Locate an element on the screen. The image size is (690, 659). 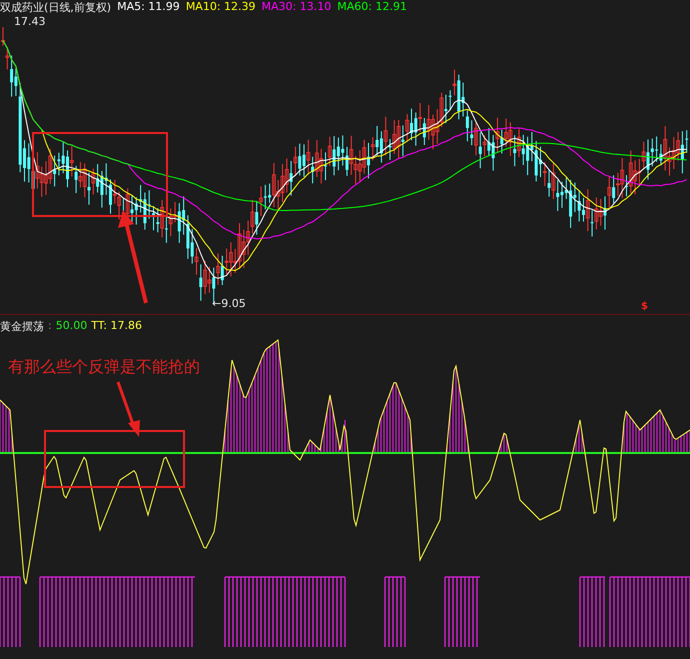
high-price-label: 17.43 is located at coordinates (30, 21).